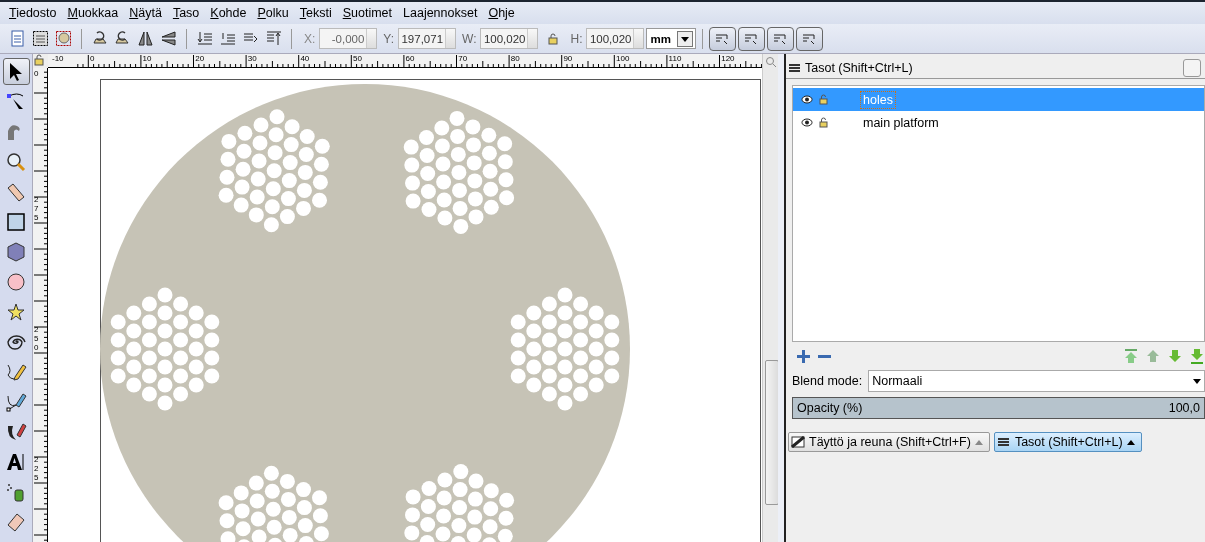  Describe the element at coordinates (878, 99) in the screenshot. I see `layer-name: holes` at that location.